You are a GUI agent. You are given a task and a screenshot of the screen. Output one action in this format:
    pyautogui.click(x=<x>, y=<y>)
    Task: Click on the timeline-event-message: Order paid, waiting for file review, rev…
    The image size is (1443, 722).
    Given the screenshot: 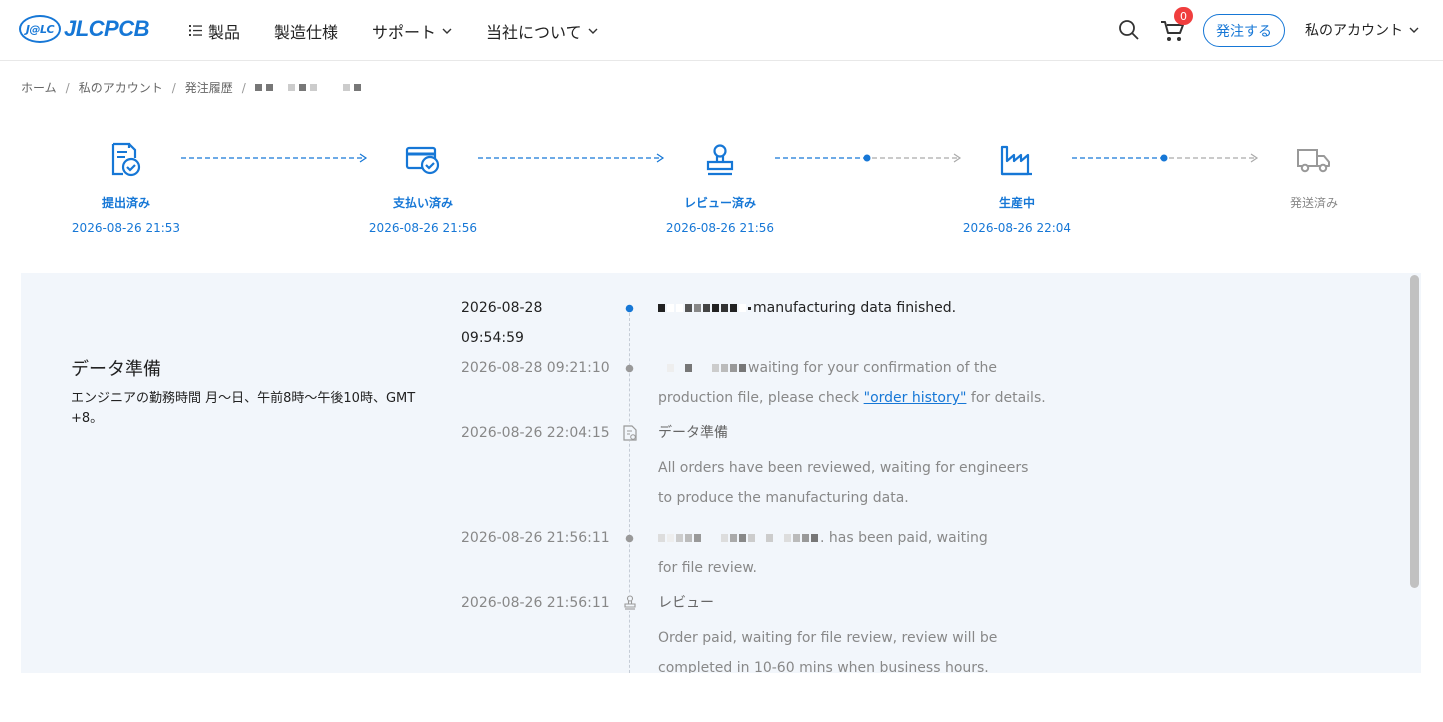 What is the action you would take?
    pyautogui.click(x=828, y=651)
    